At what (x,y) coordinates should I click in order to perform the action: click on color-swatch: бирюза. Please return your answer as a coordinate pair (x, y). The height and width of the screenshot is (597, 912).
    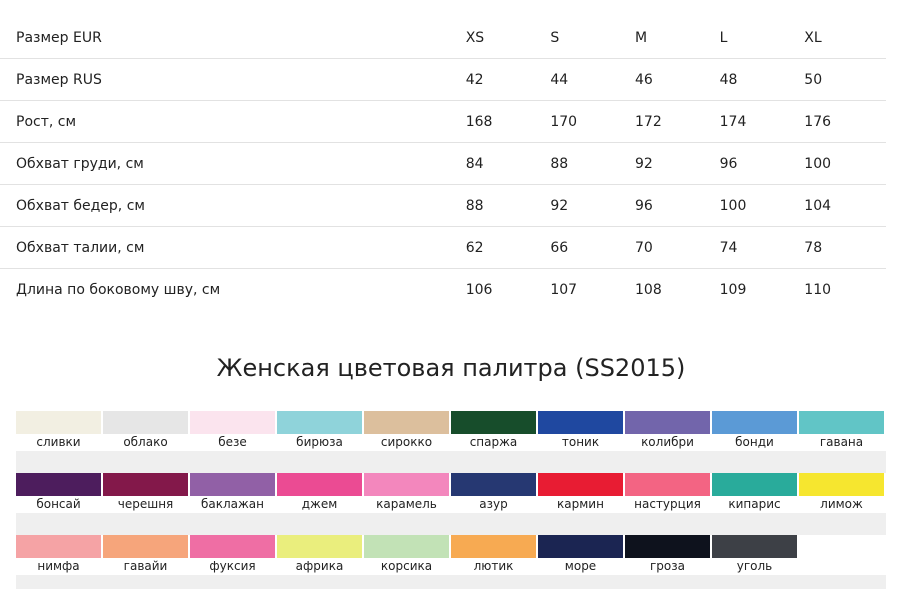
    Looking at the image, I should click on (319, 431).